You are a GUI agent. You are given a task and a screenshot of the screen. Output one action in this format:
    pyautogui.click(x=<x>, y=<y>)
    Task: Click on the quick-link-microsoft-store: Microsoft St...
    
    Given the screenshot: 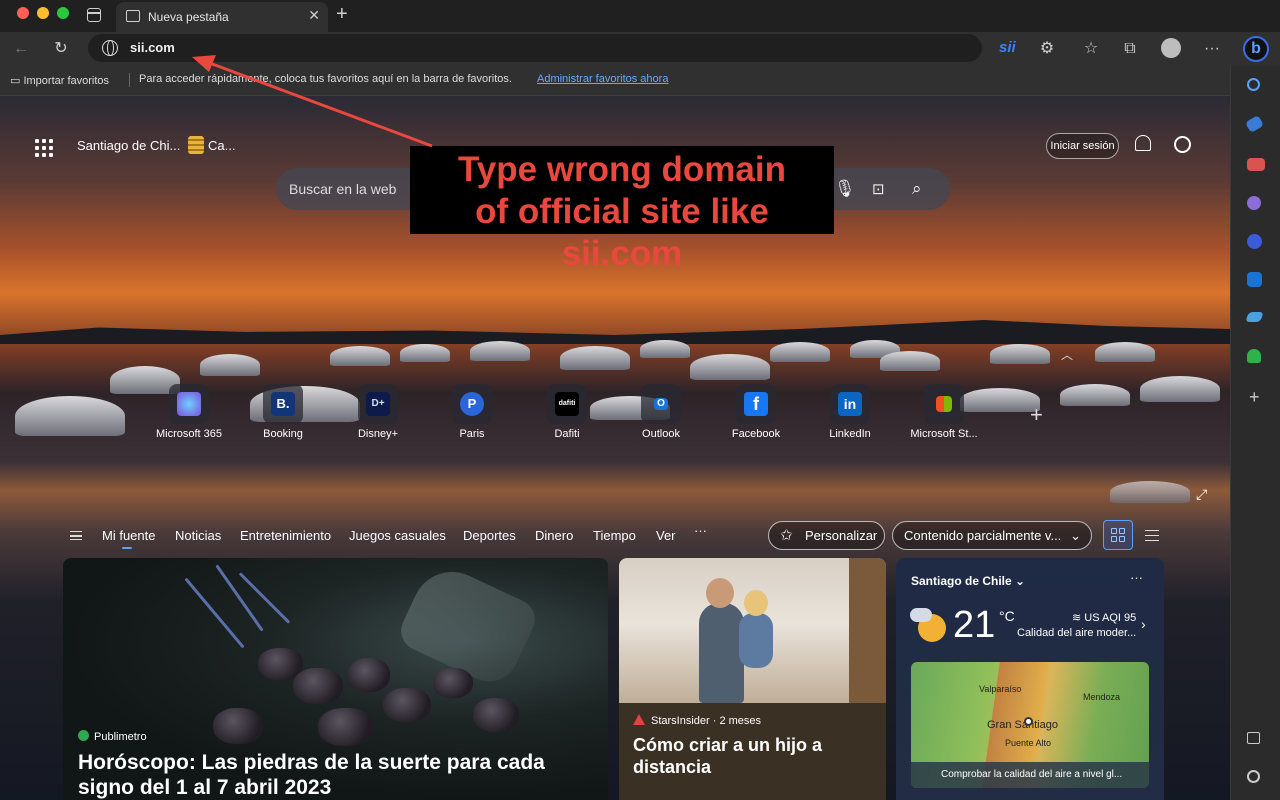 What is the action you would take?
    pyautogui.click(x=944, y=412)
    